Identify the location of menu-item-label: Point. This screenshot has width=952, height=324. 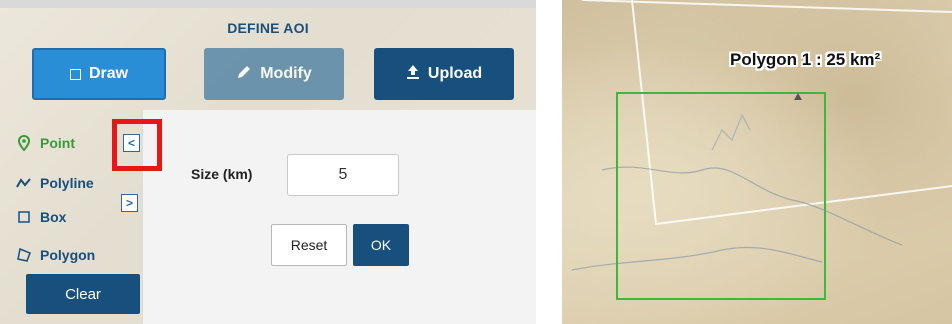
(57, 143).